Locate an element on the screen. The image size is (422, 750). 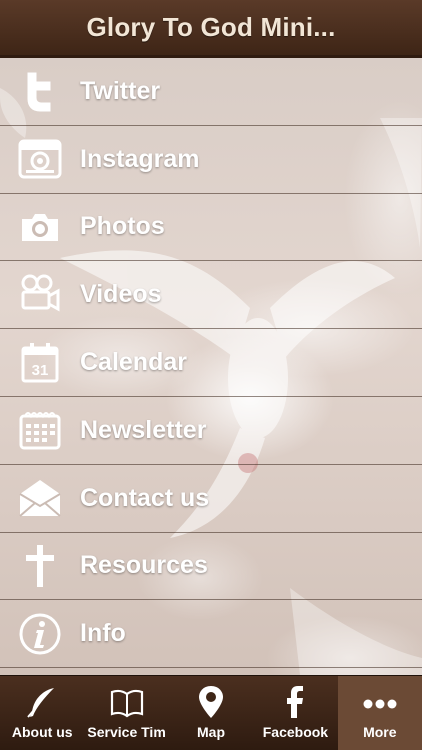
menu-item-twitter: Twitter is located at coordinates (211, 92).